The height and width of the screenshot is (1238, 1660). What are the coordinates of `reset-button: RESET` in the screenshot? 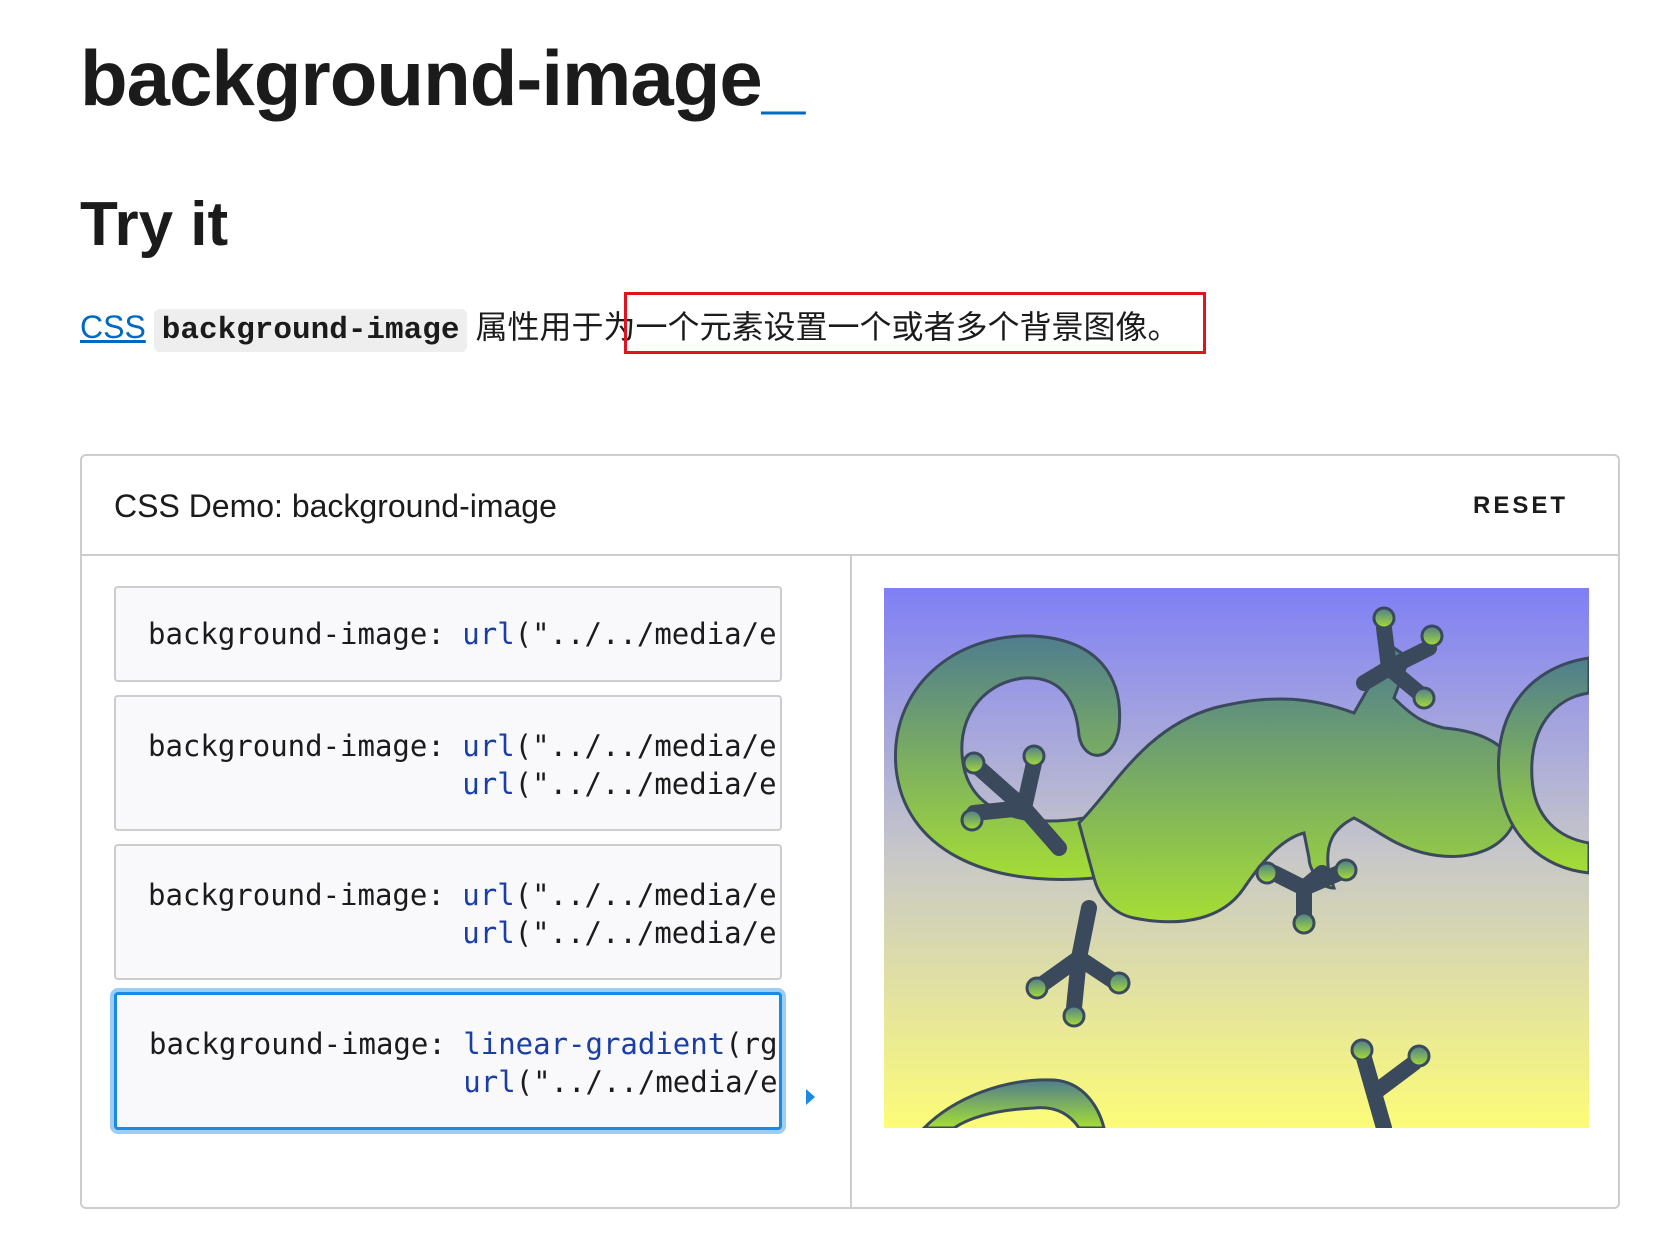 It's located at (1520, 506).